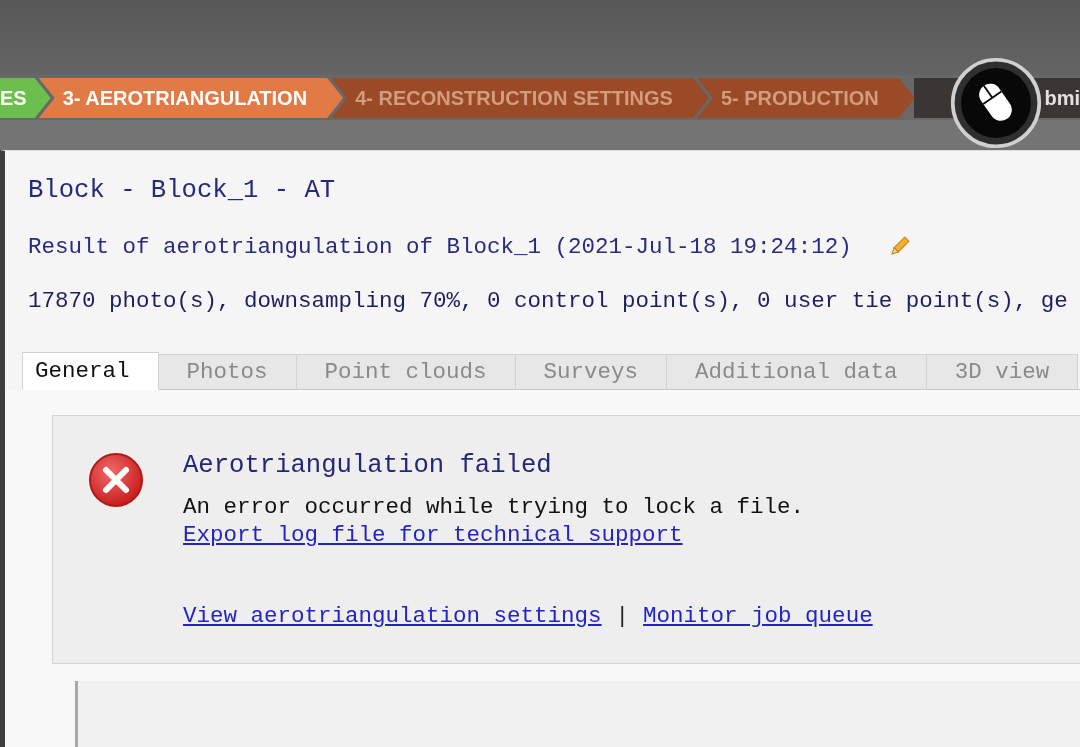  Describe the element at coordinates (758, 616) in the screenshot. I see `action-link: Monitor job queue` at that location.